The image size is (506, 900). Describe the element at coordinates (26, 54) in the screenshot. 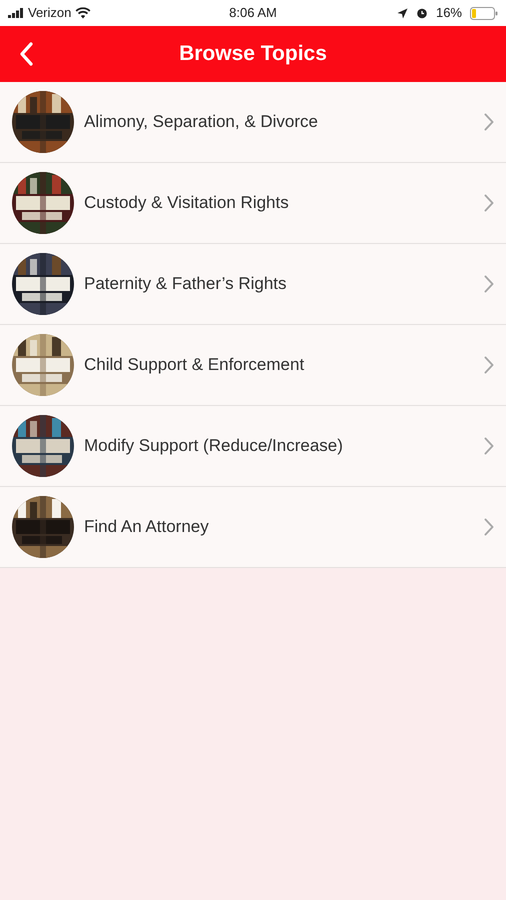

I see `back-chevron-icon` at that location.